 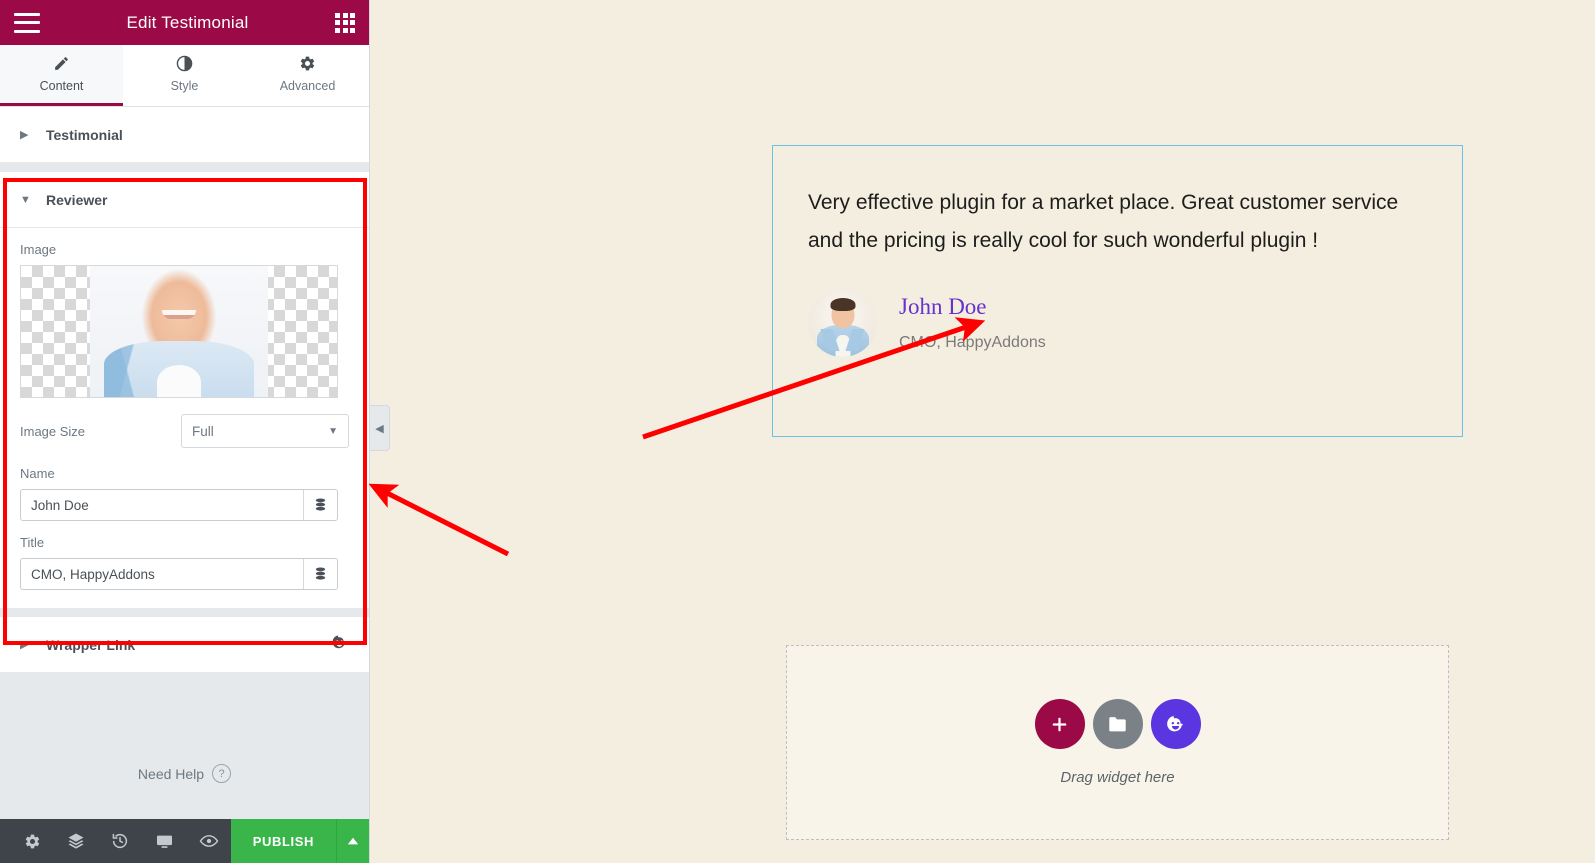 I want to click on reviewer-name: John Doe, so click(x=943, y=307).